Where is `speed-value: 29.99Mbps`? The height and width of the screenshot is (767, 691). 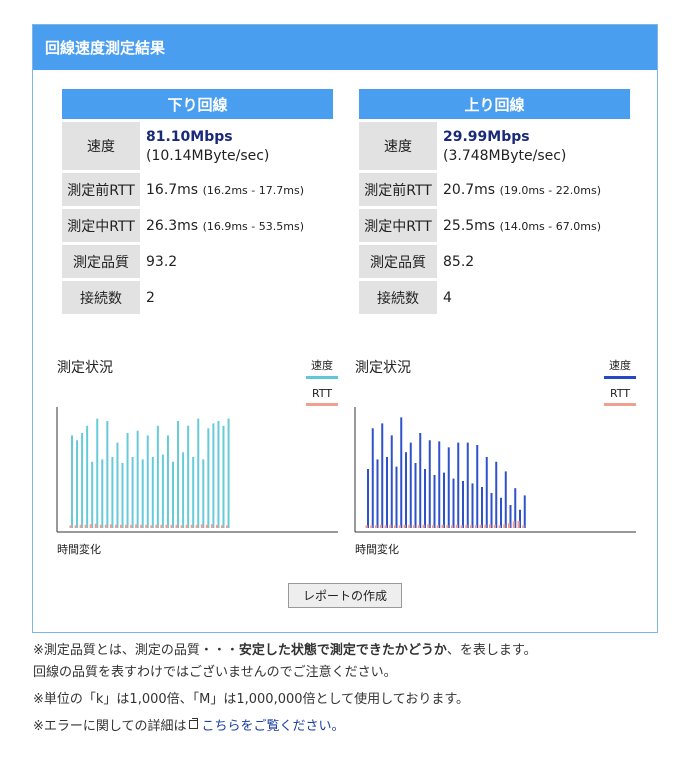
speed-value: 29.99Mbps is located at coordinates (486, 136).